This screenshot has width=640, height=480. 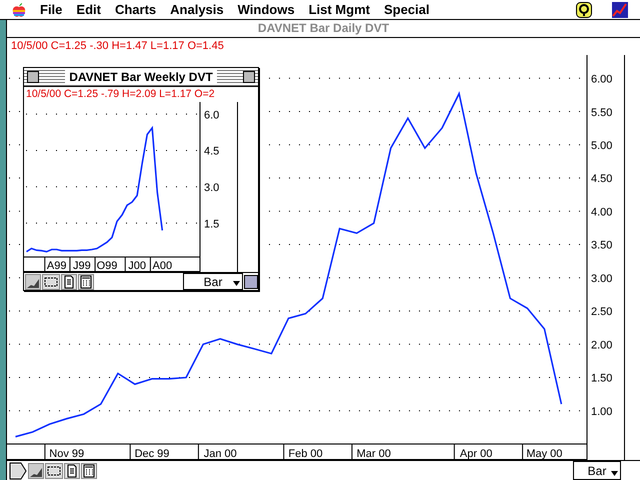 What do you see at coordinates (212, 152) in the screenshot?
I see `axis-label: 4.5` at bounding box center [212, 152].